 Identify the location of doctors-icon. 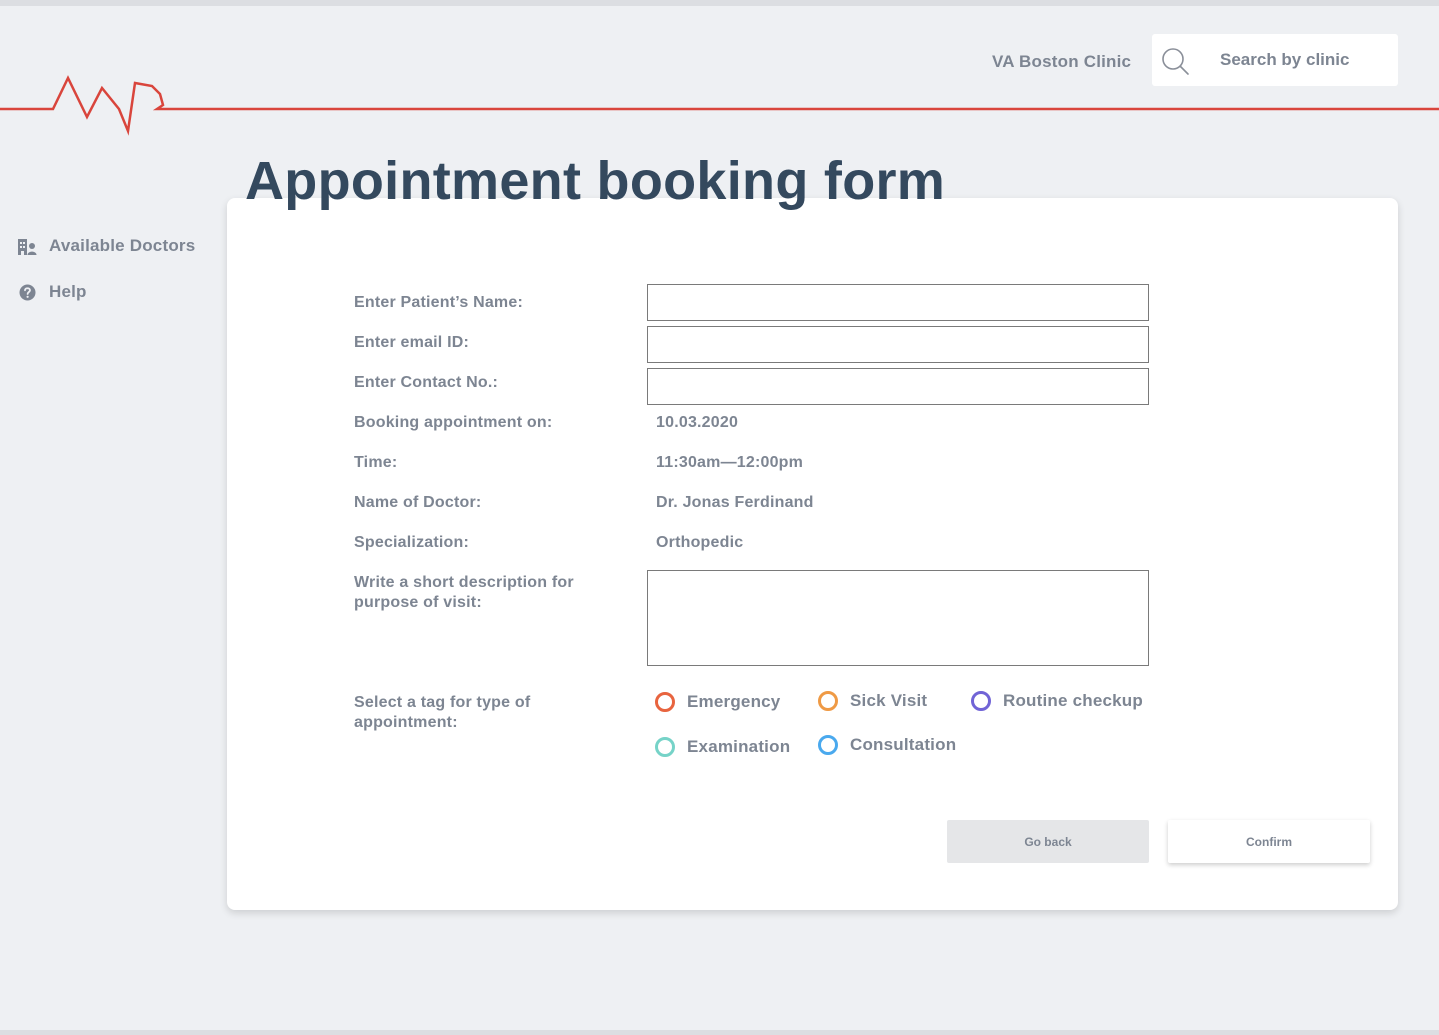
(27, 246).